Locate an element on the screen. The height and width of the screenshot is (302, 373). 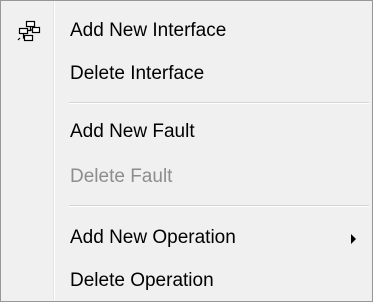
menu-item-label: Delete Operation is located at coordinates (142, 280).